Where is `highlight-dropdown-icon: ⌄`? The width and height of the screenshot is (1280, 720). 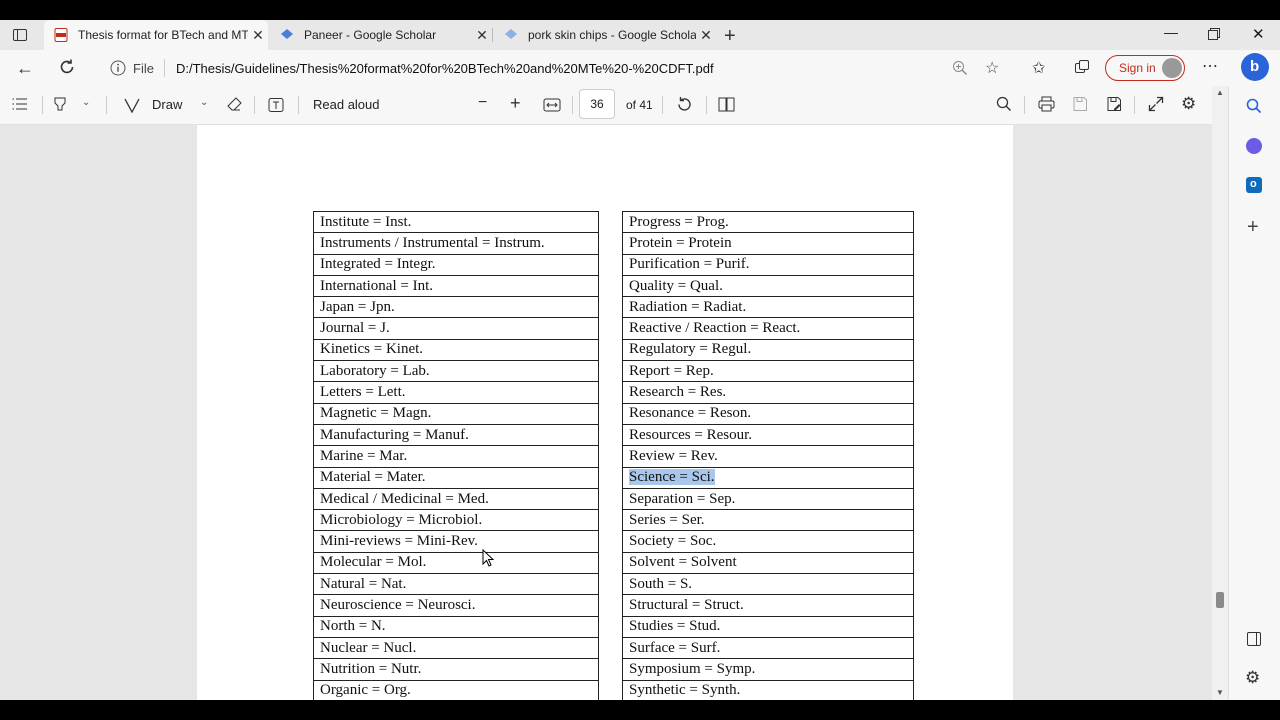 highlight-dropdown-icon: ⌄ is located at coordinates (86, 102).